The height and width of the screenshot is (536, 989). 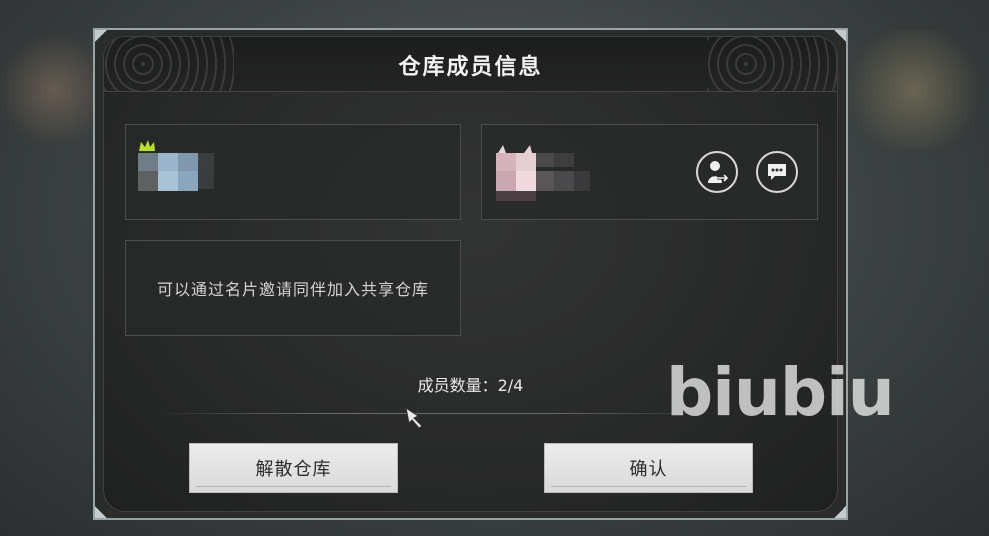 What do you see at coordinates (648, 468) in the screenshot?
I see `confirm-button: 确认` at bounding box center [648, 468].